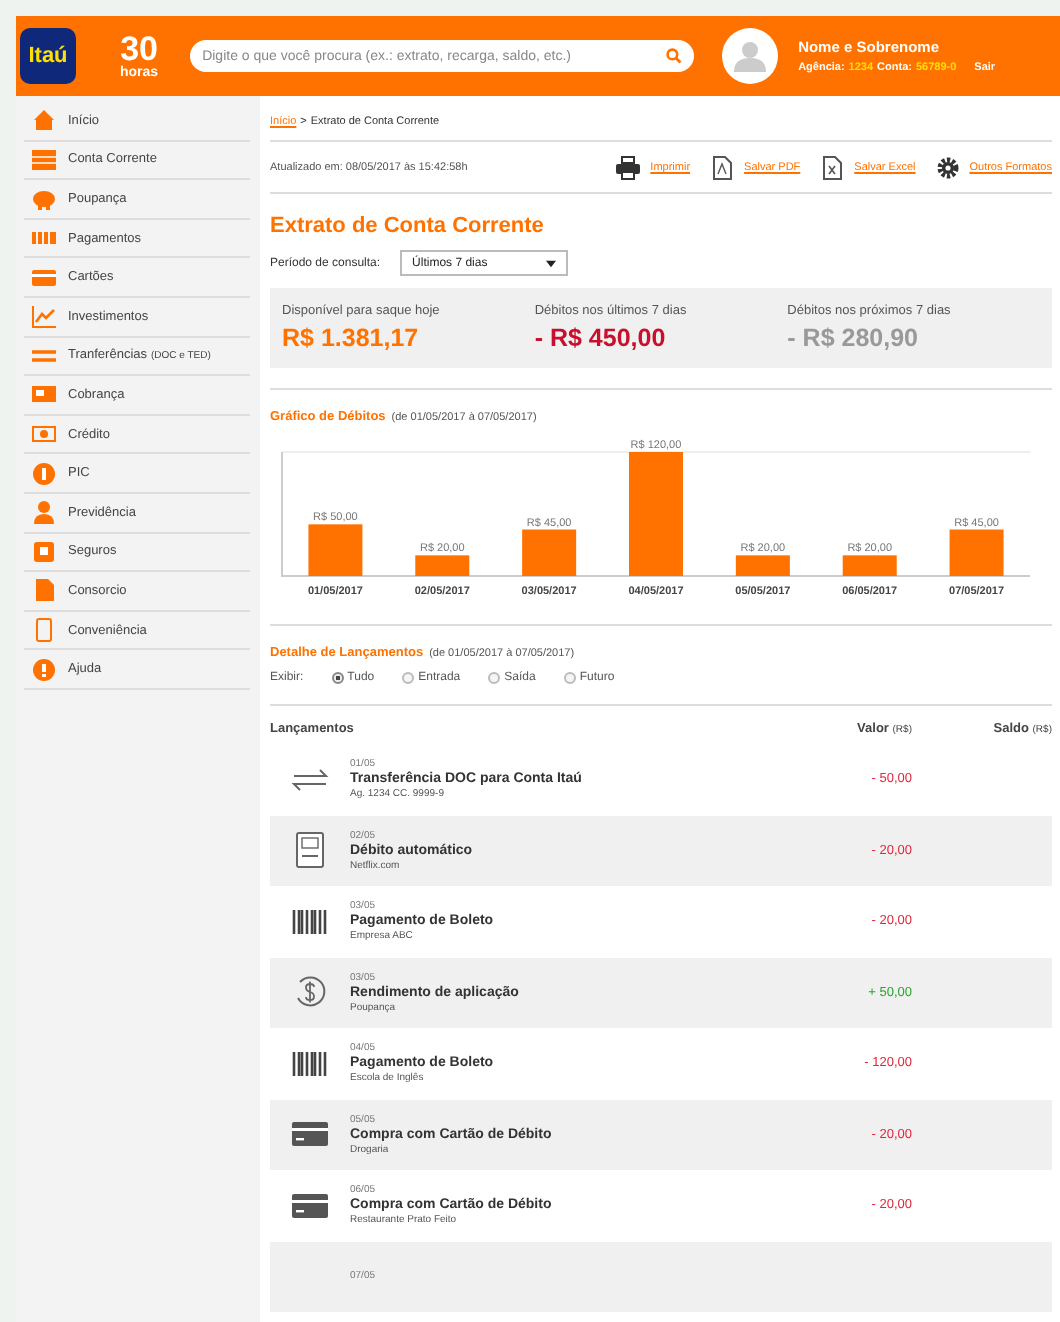 The width and height of the screenshot is (1060, 1322). Describe the element at coordinates (44, 316) in the screenshot. I see `chart-icon` at that location.